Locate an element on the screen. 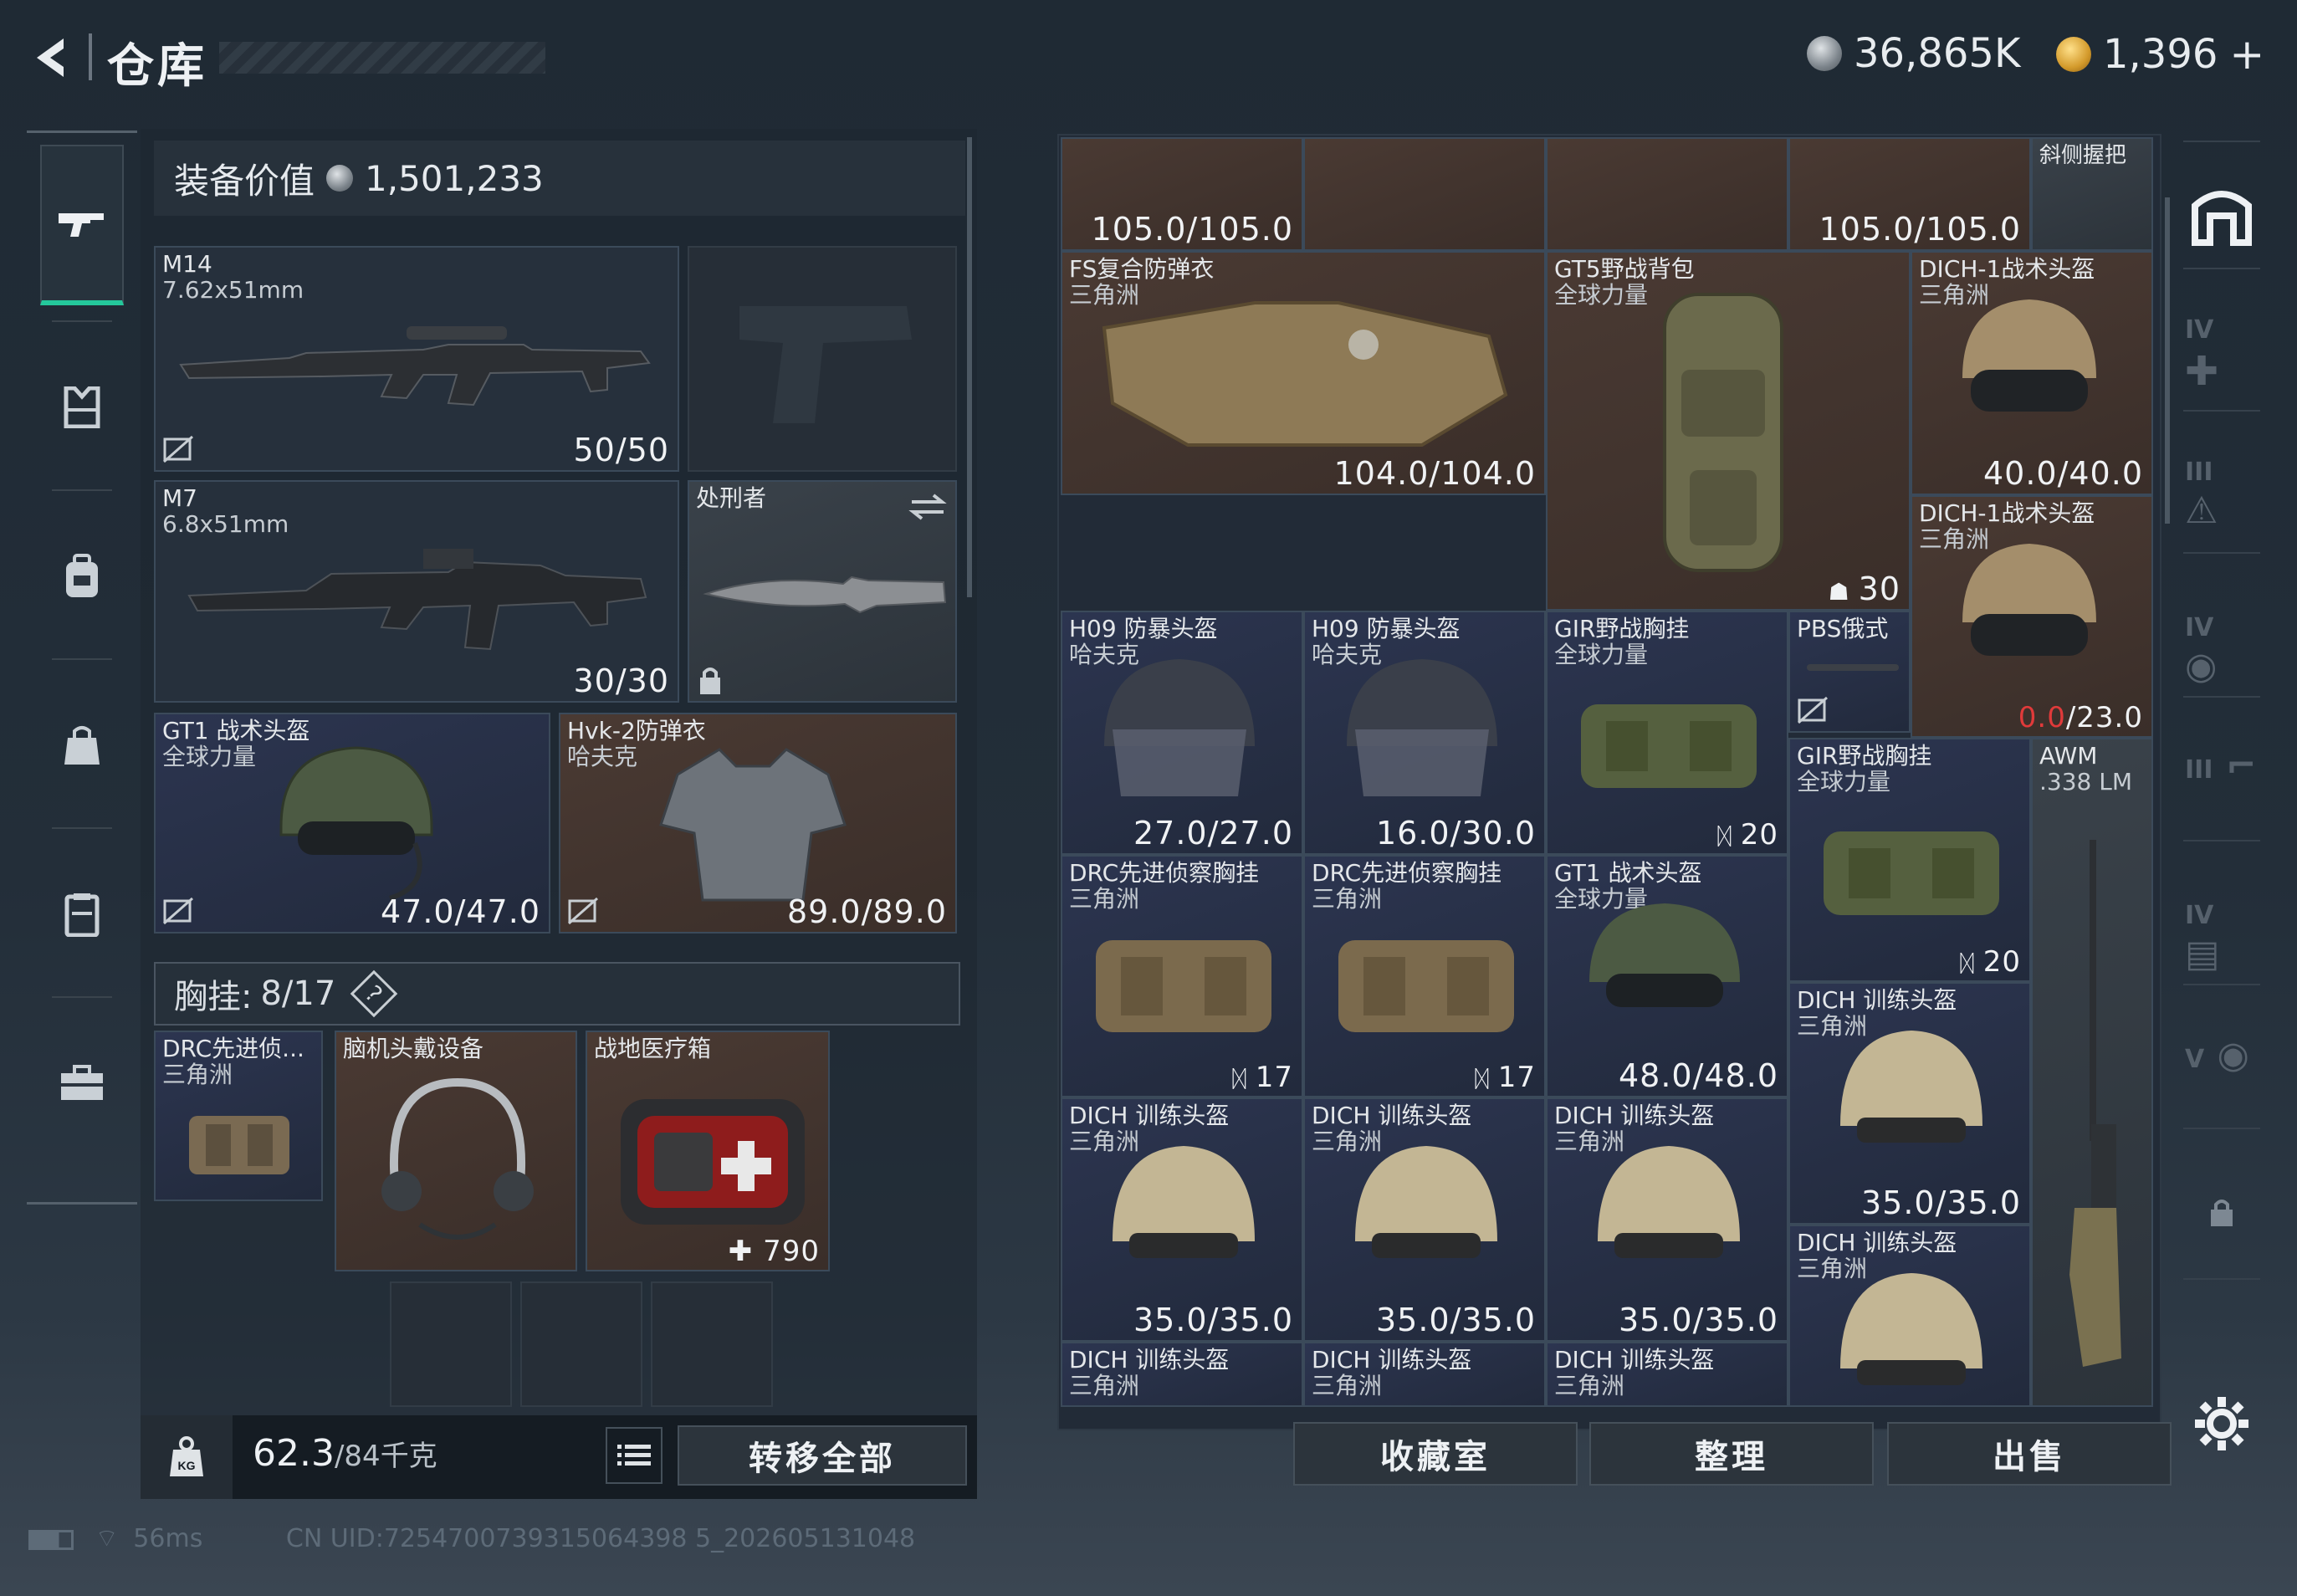 This screenshot has width=2297, height=1596. stash-tab-iii-icon: III ⚠ is located at coordinates (2222, 490).